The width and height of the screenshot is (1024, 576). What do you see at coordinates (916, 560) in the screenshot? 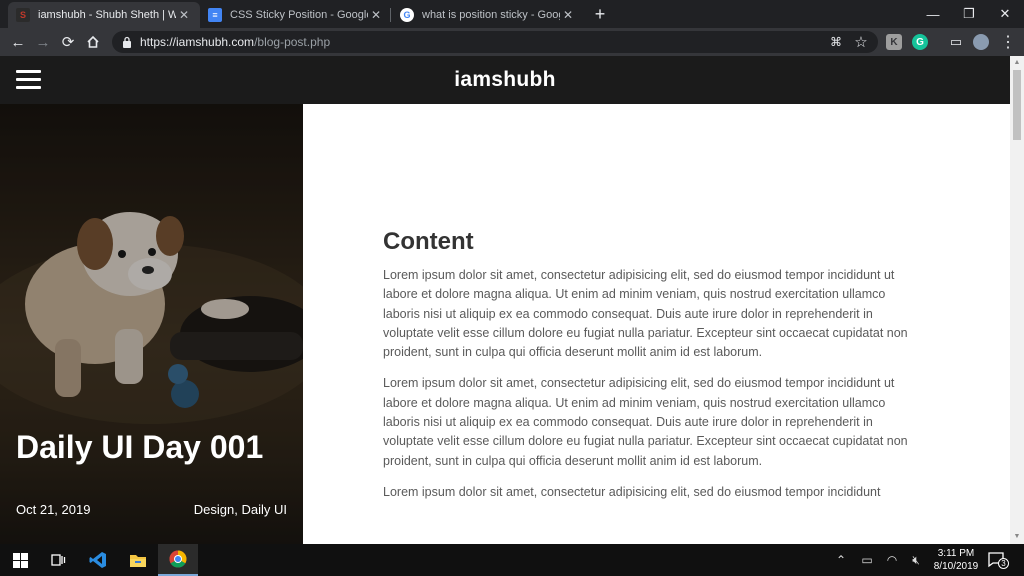
I see `volume-muted-icon: 🔇︎` at bounding box center [916, 560].